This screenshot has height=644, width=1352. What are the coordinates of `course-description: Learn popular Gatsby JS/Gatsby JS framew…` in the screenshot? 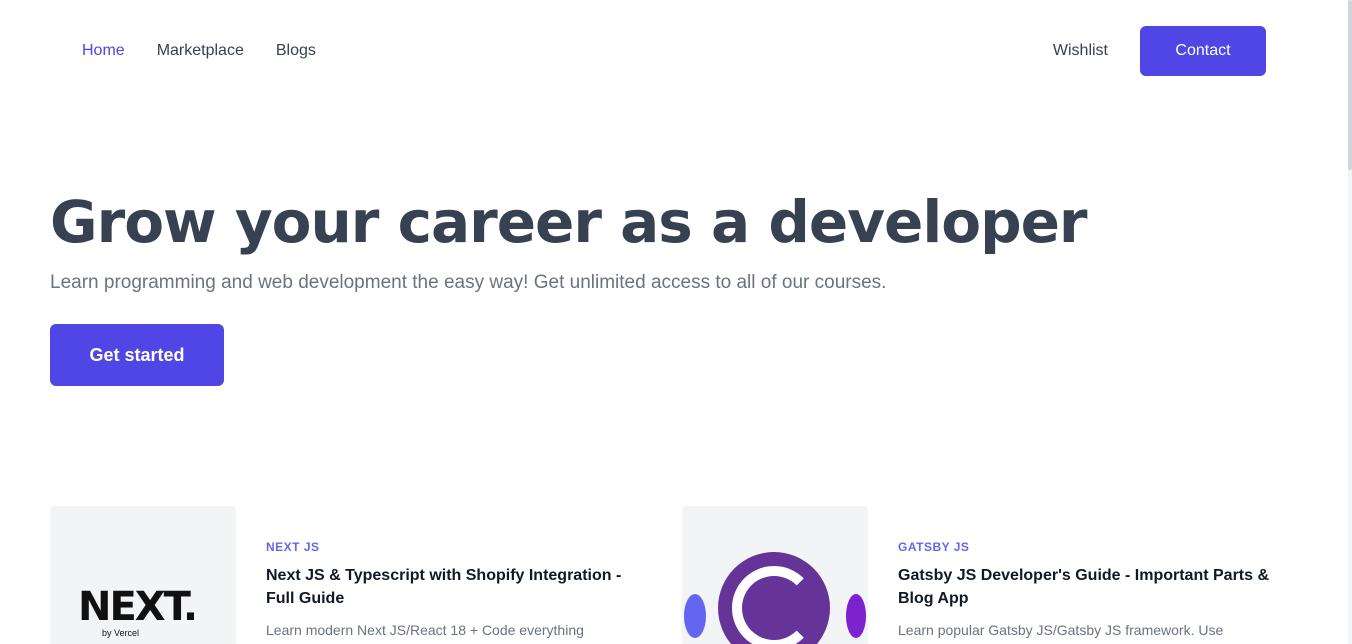 It's located at (1061, 630).